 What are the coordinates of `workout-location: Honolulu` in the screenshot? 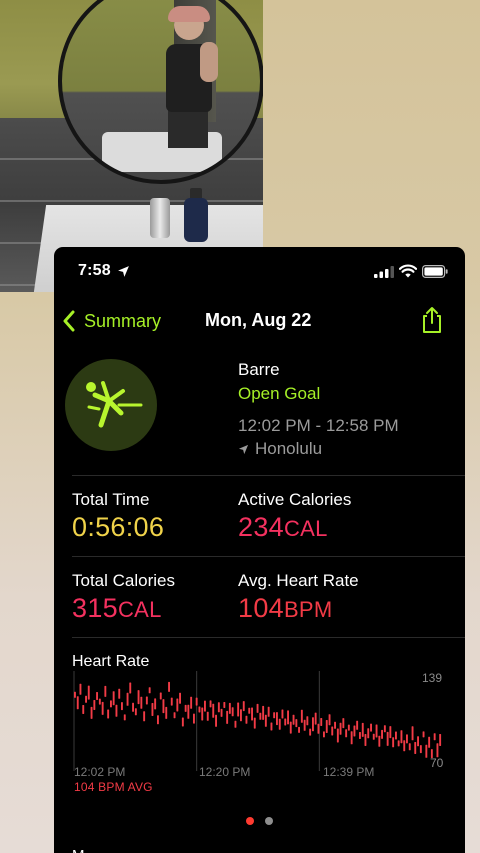 It's located at (280, 449).